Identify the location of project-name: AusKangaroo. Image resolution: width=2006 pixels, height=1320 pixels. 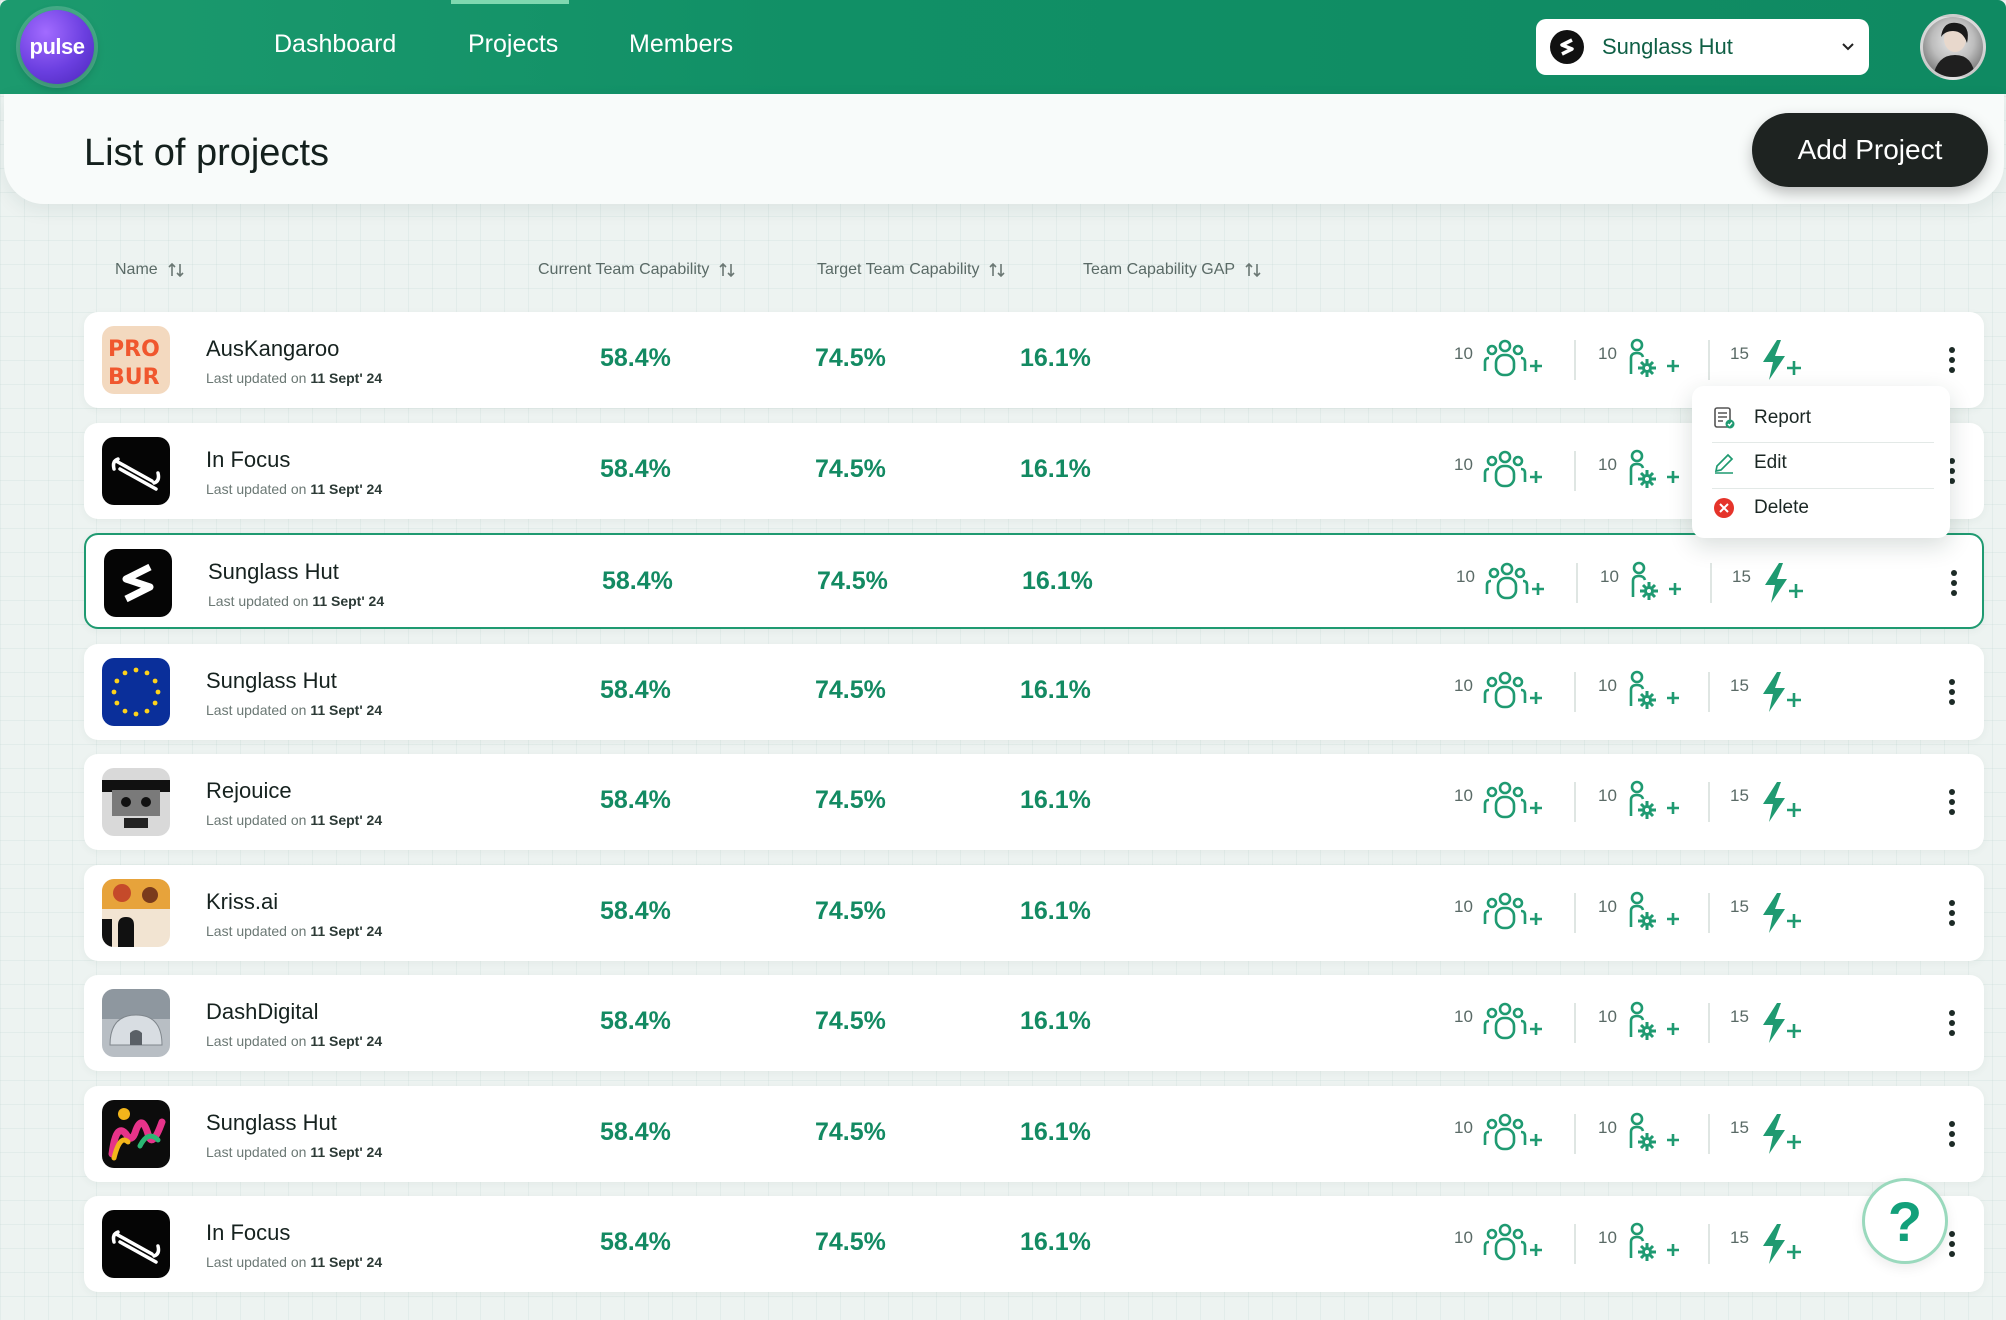
(273, 348).